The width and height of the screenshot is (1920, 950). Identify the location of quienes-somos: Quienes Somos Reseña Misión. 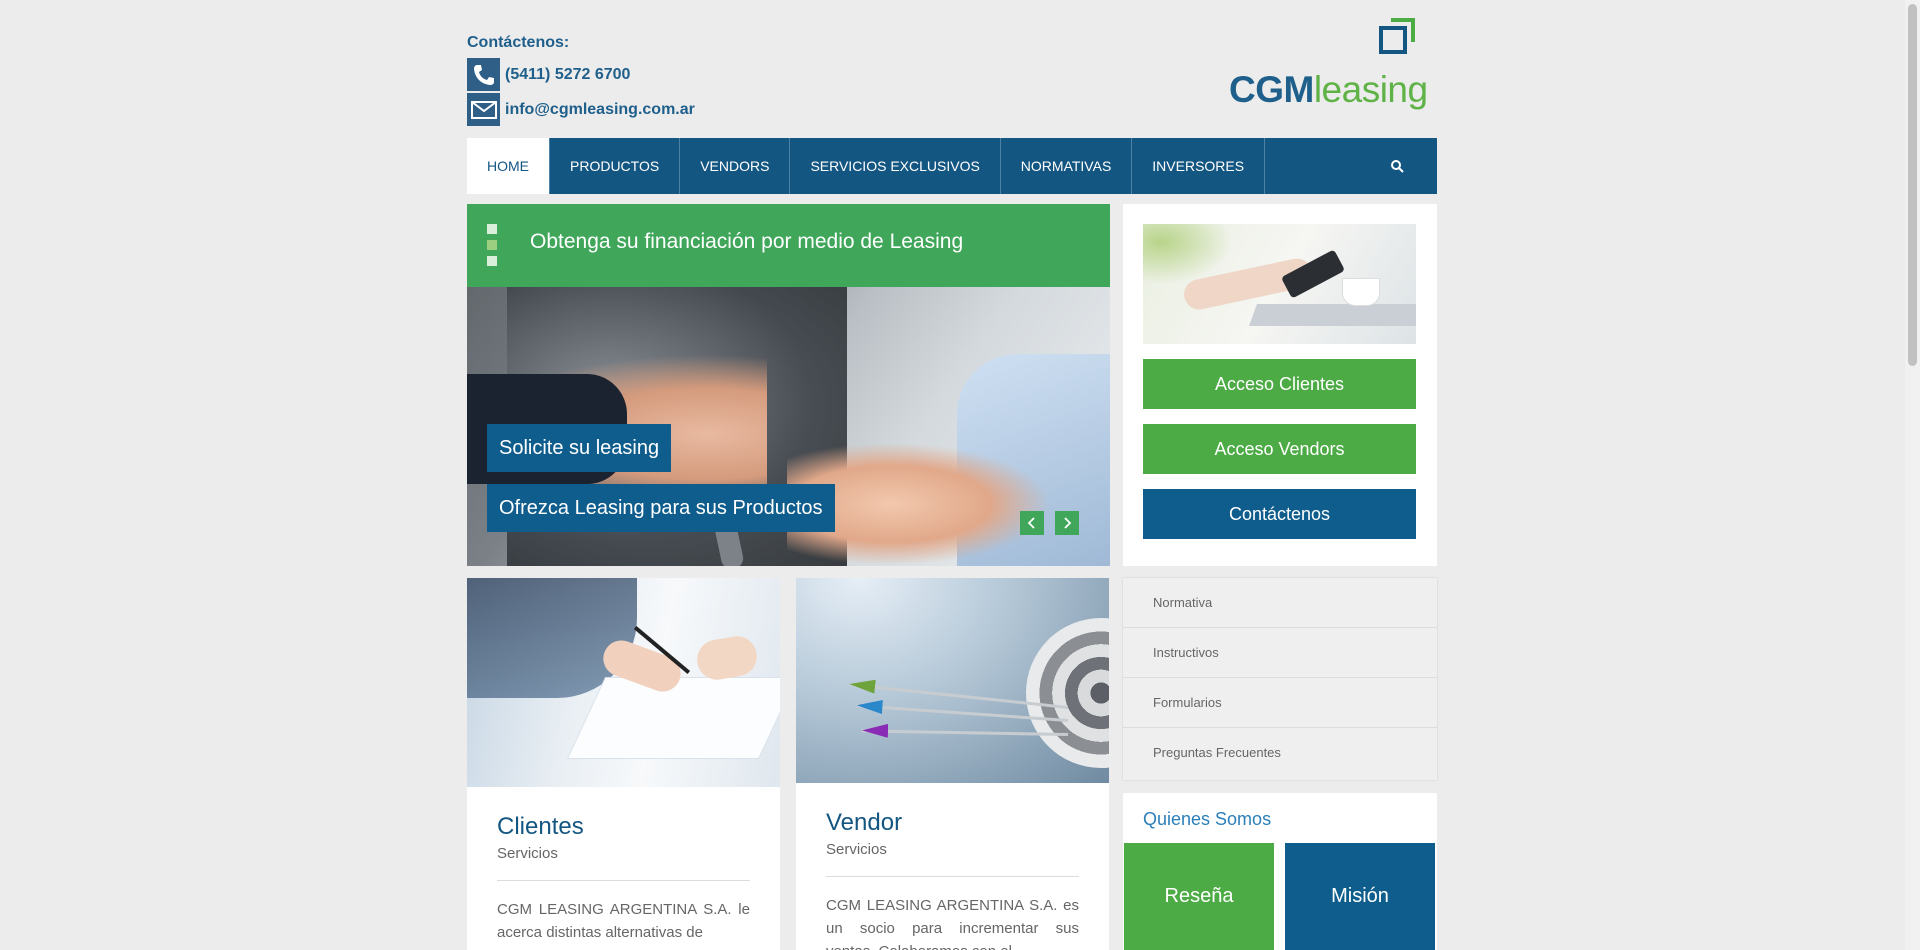
(1280, 871).